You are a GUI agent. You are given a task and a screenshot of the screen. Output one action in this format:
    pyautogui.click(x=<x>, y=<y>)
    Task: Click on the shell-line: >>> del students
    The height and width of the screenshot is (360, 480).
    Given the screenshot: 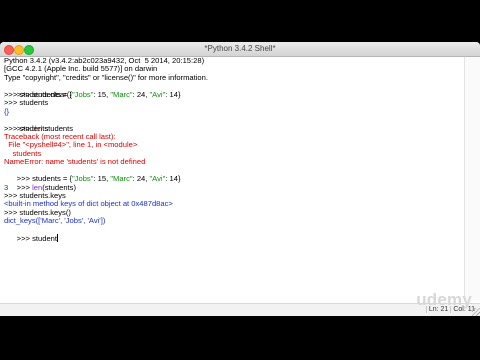 What is the action you would take?
    pyautogui.click(x=45, y=128)
    